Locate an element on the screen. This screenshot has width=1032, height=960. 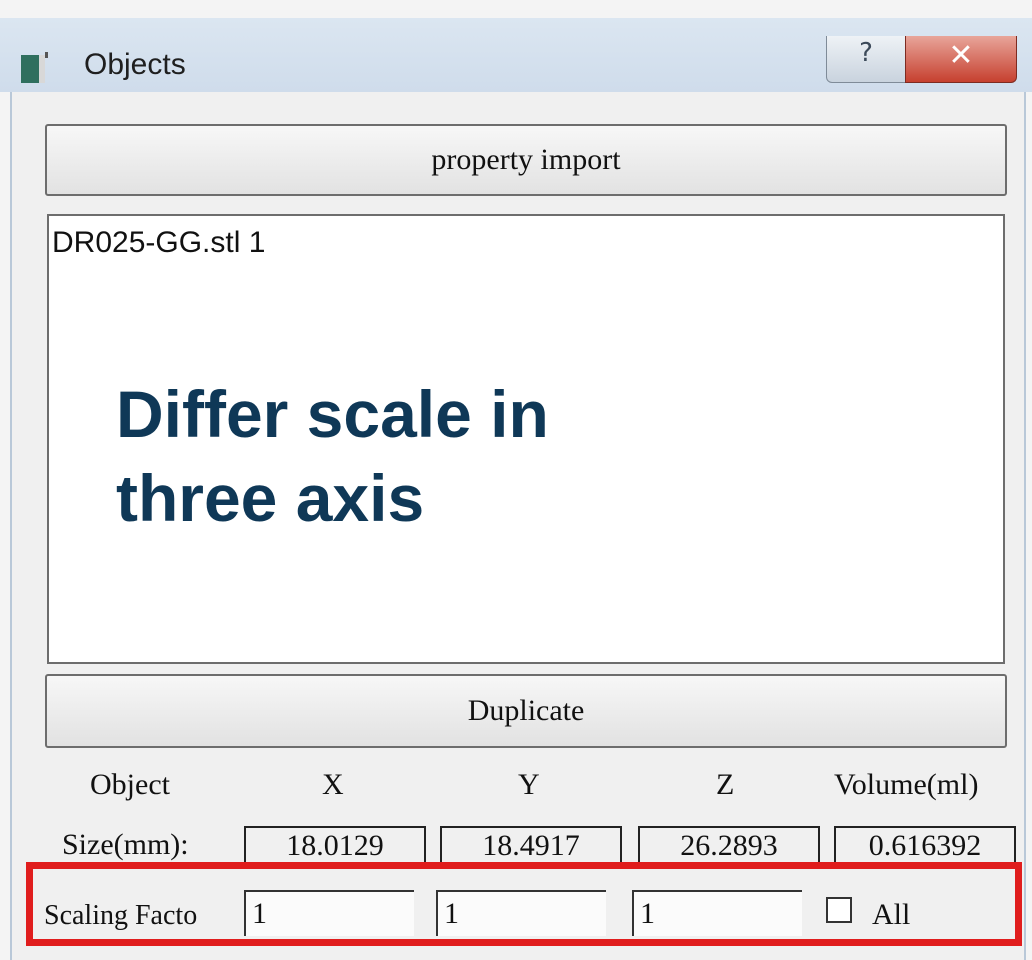
list-item: DR025-GG.stl 1 is located at coordinates (158, 243).